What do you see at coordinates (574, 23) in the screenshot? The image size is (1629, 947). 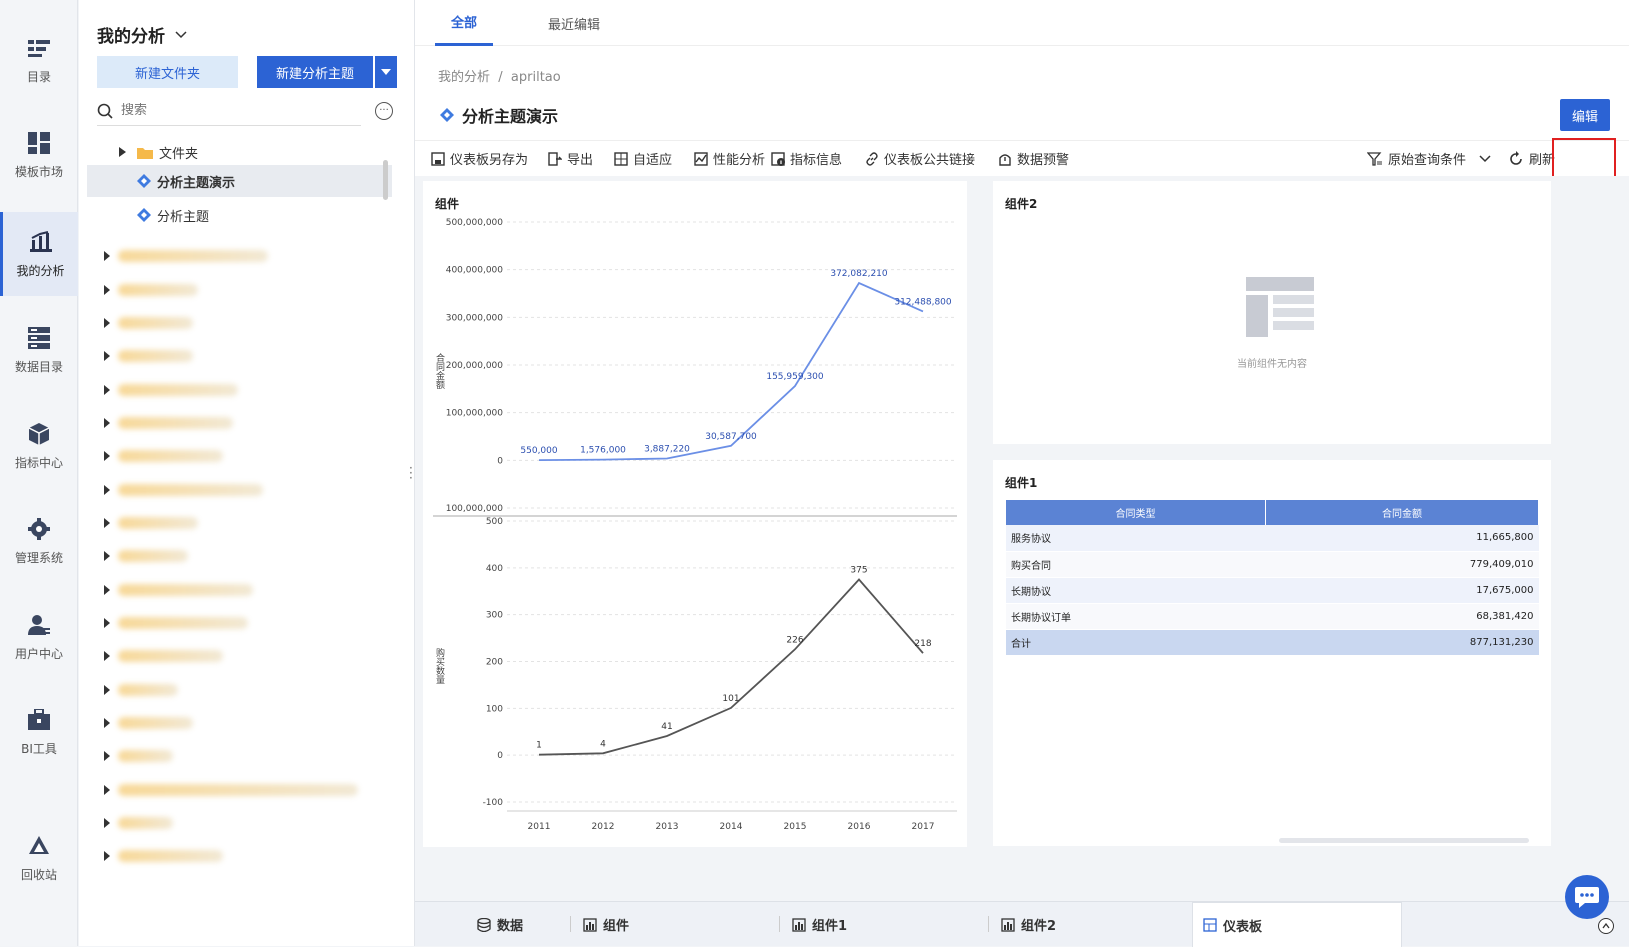 I see `tab-recent: 最近编辑` at bounding box center [574, 23].